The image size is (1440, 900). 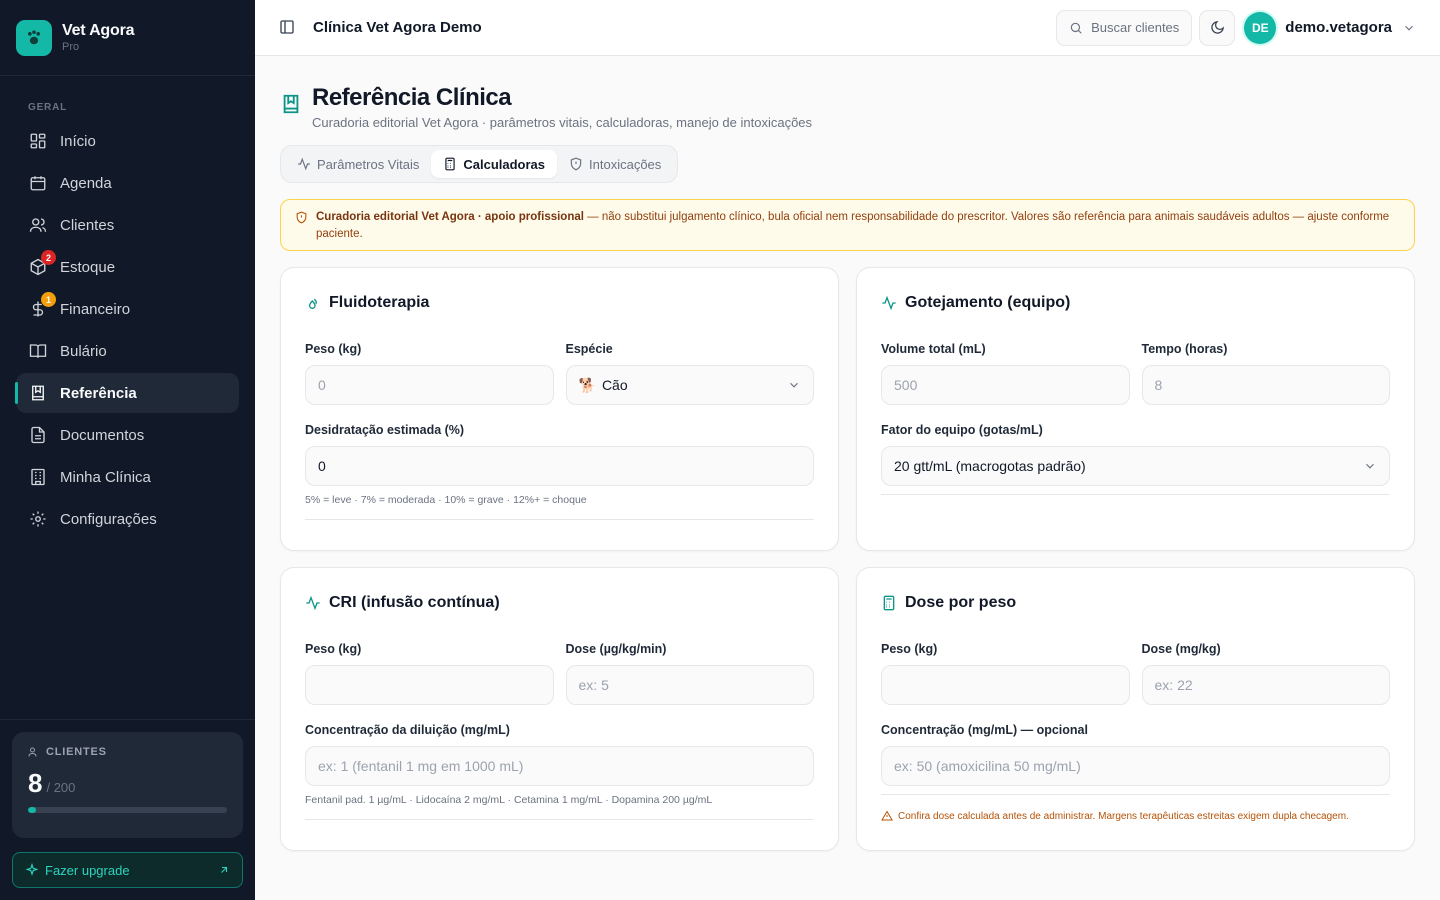 What do you see at coordinates (288, 28) in the screenshot?
I see `sidebar-toggle-icon` at bounding box center [288, 28].